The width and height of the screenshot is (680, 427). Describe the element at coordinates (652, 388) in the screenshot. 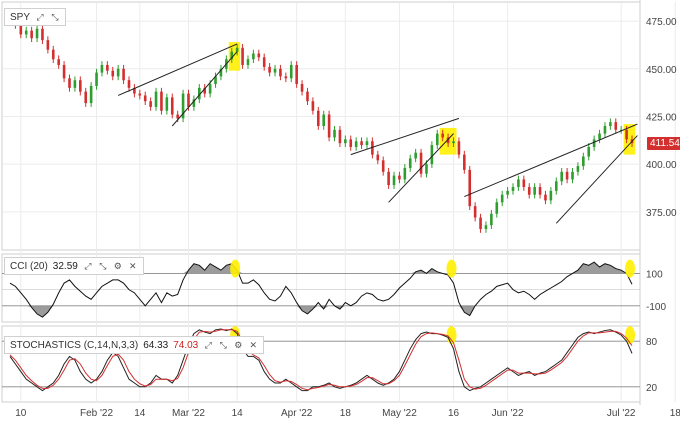

I see `stochastics-tick-label: 20` at that location.